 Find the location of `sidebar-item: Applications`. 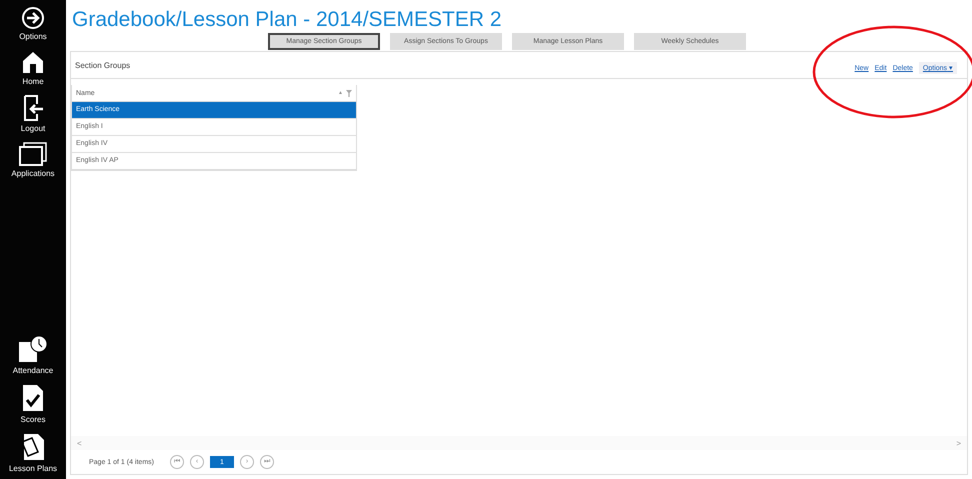

sidebar-item: Applications is located at coordinates (33, 159).